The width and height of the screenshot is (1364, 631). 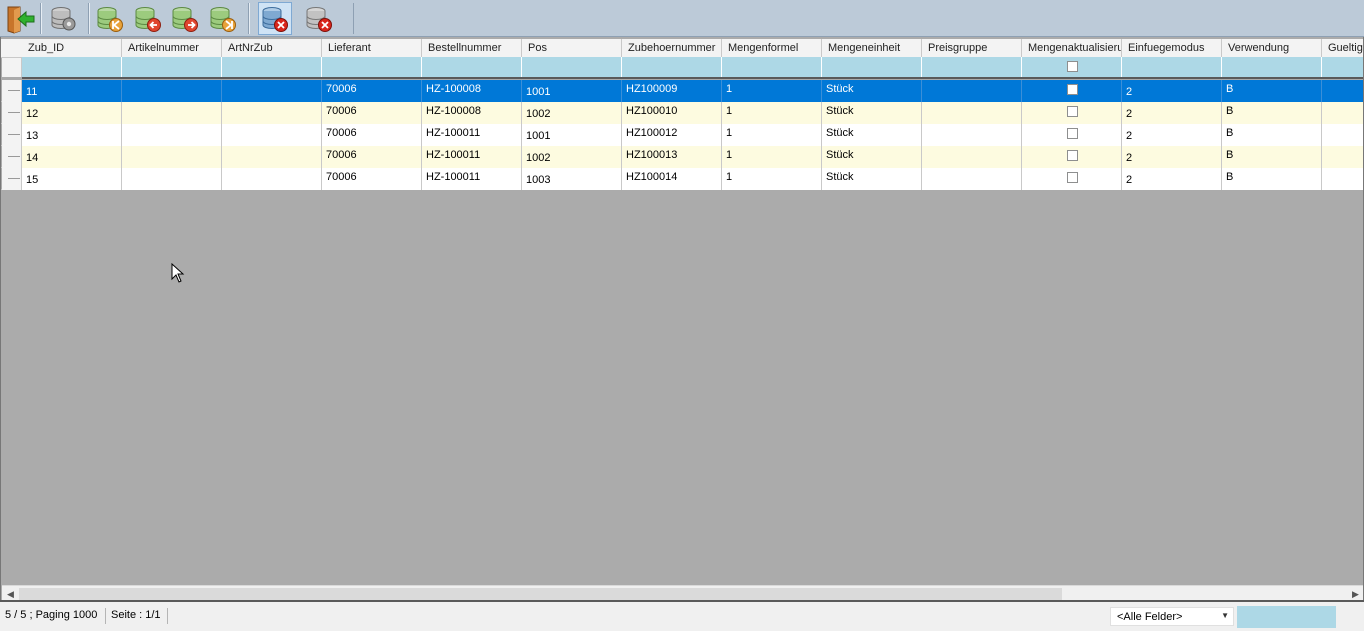 I want to click on filter-cell-verwendung, so click(x=1272, y=67).